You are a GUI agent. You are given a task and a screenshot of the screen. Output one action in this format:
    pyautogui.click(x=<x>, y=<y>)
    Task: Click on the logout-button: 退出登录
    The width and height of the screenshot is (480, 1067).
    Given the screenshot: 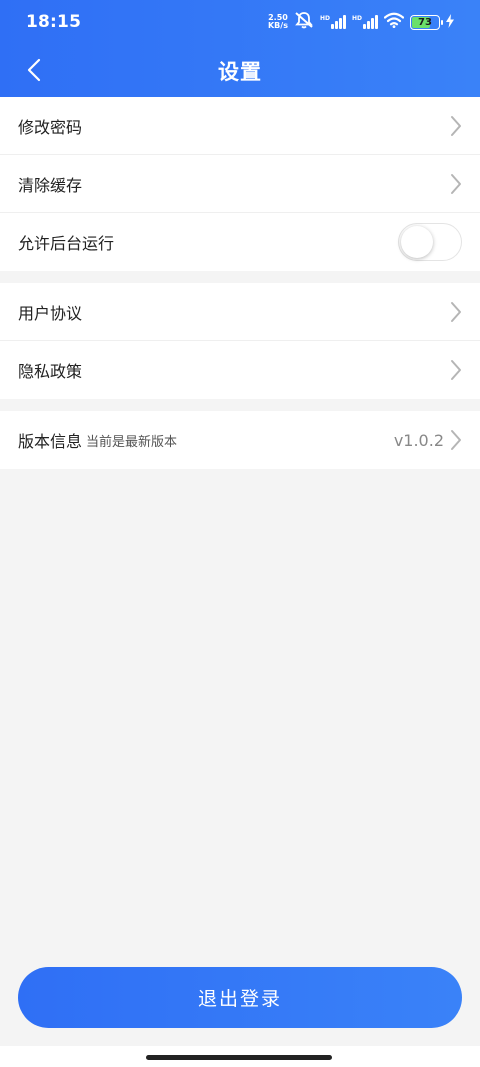 What is the action you would take?
    pyautogui.click(x=240, y=997)
    